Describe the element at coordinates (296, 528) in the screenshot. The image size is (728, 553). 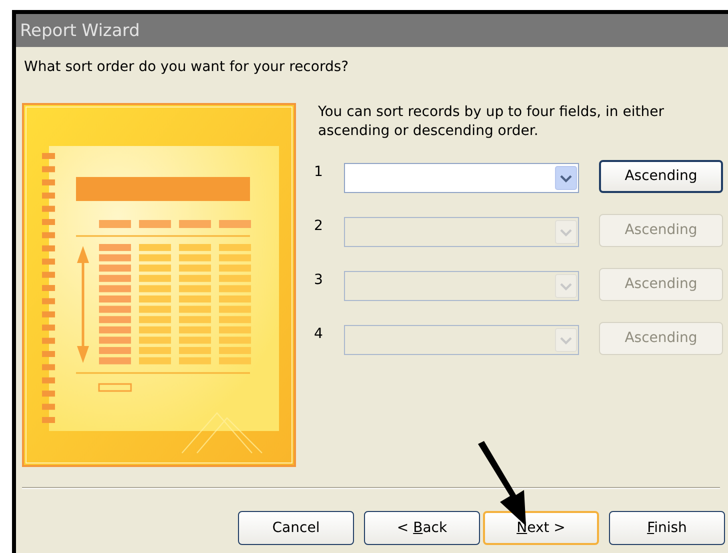
I see `wizard-button: Cancel` at that location.